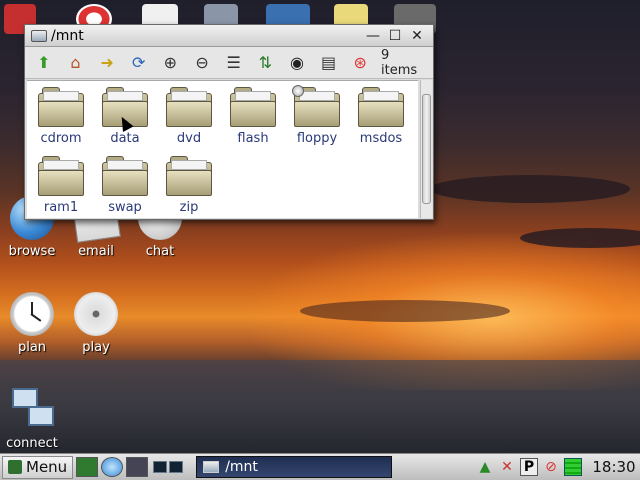 Image resolution: width=640 pixels, height=480 pixels. I want to click on power-icon: P, so click(529, 467).